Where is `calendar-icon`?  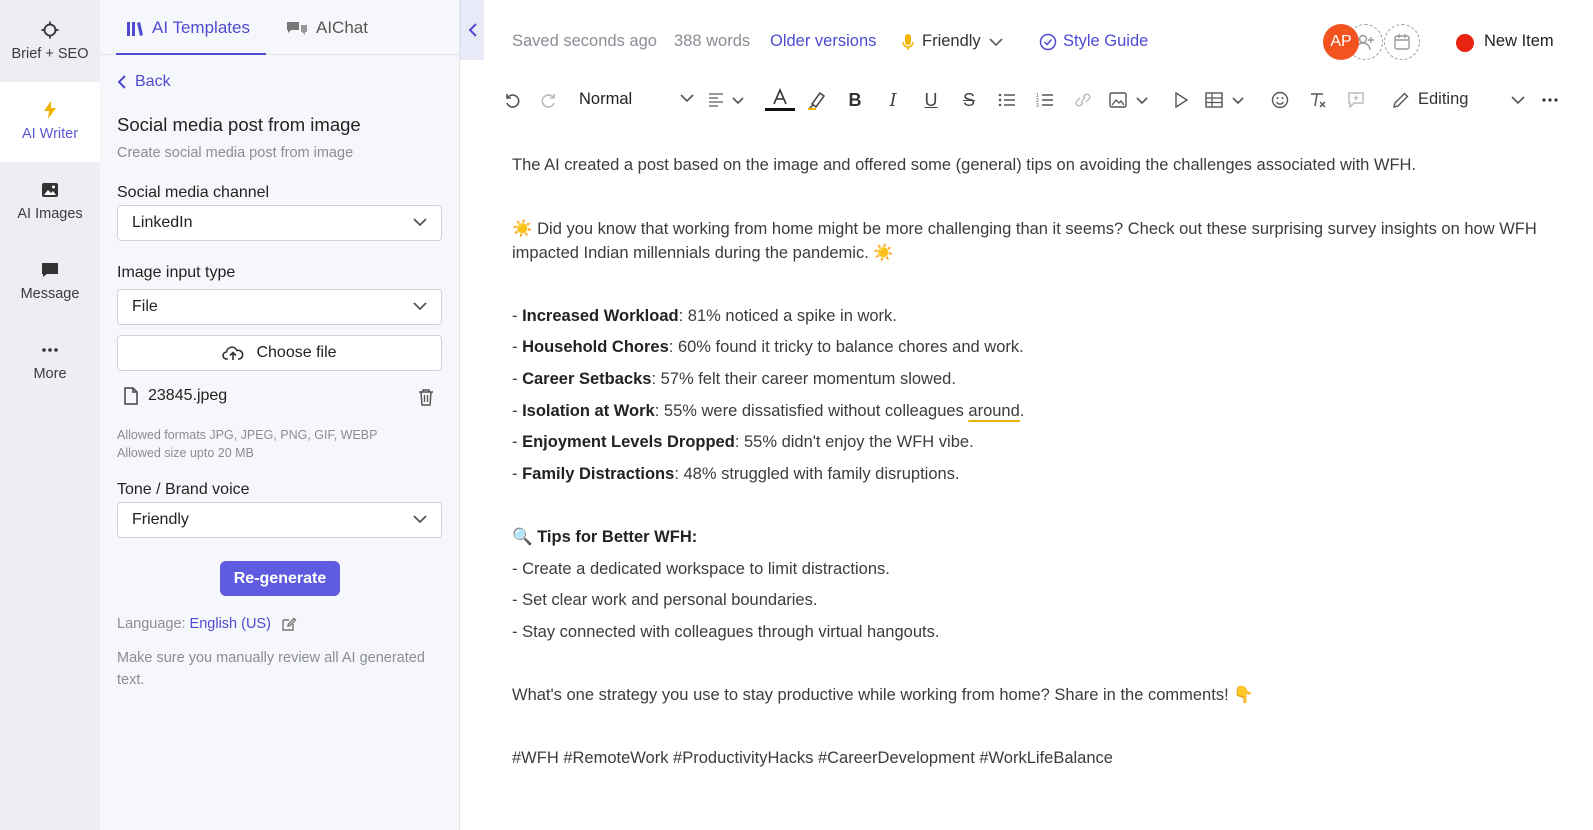
calendar-icon is located at coordinates (1402, 42).